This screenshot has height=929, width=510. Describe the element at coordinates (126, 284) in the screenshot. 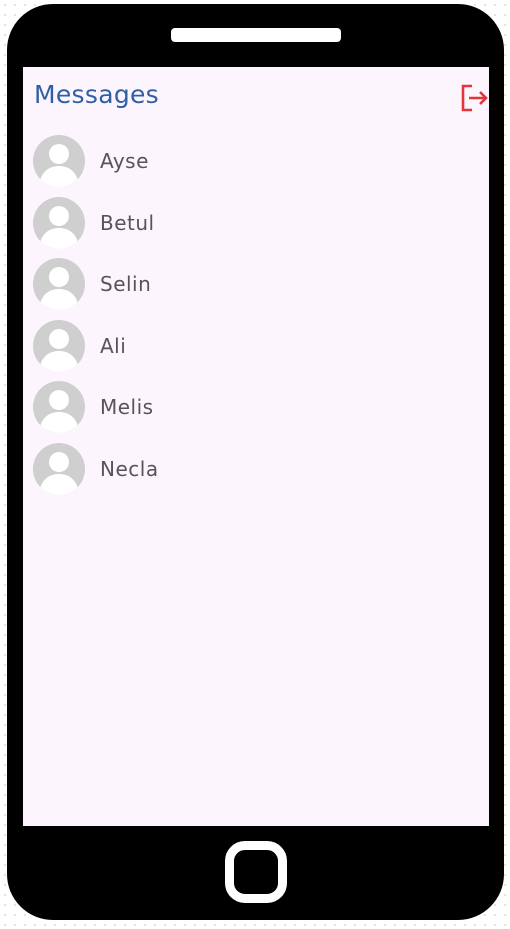

I see `contact-name: Selin` at that location.